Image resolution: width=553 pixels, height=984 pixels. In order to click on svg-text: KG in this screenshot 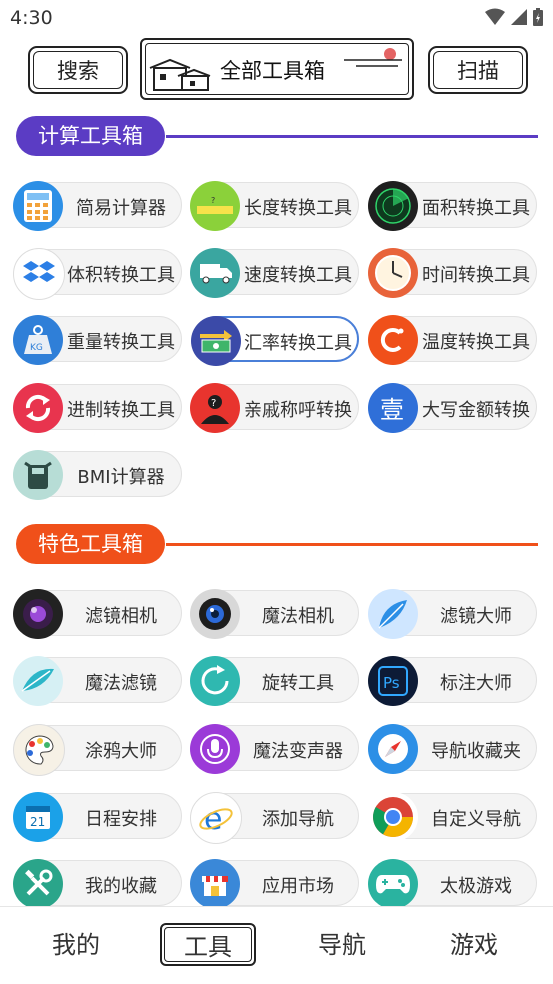, I will do `click(36, 348)`.